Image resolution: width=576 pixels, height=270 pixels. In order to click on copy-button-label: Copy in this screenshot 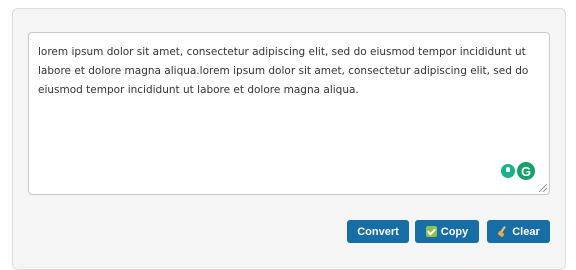, I will do `click(454, 231)`.